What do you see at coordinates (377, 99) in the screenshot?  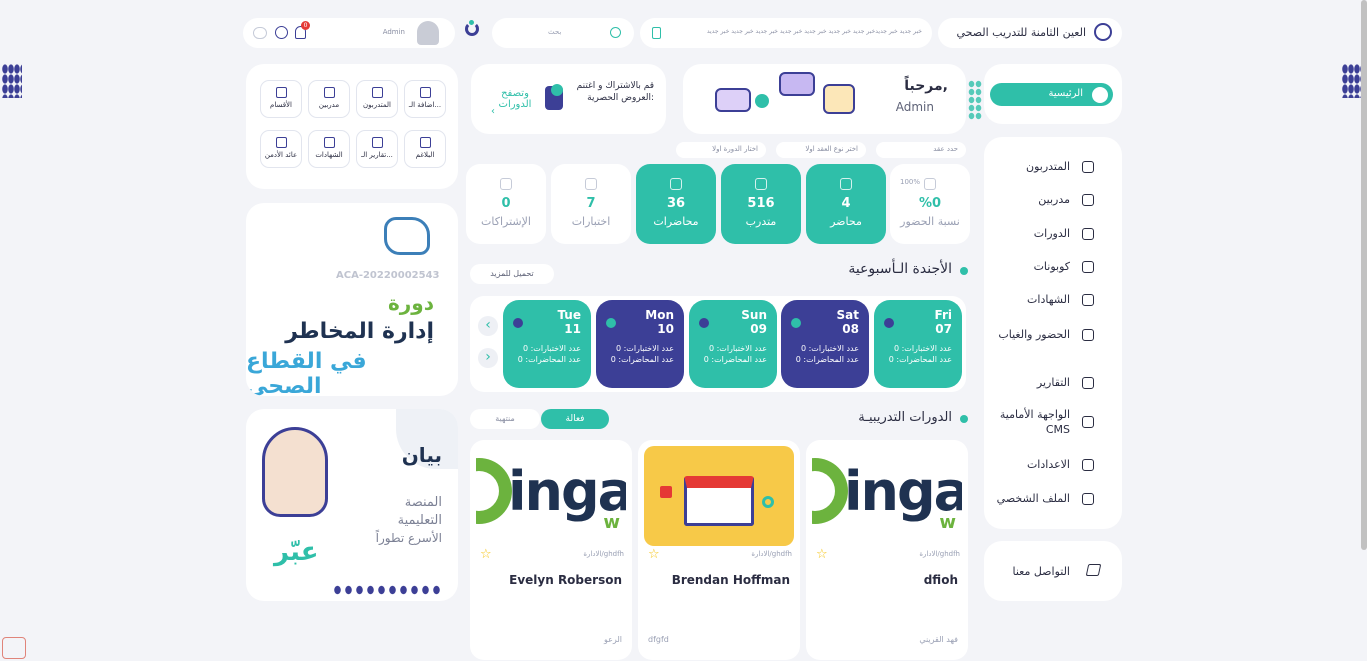 I see `quick-action-1: المتدربون` at bounding box center [377, 99].